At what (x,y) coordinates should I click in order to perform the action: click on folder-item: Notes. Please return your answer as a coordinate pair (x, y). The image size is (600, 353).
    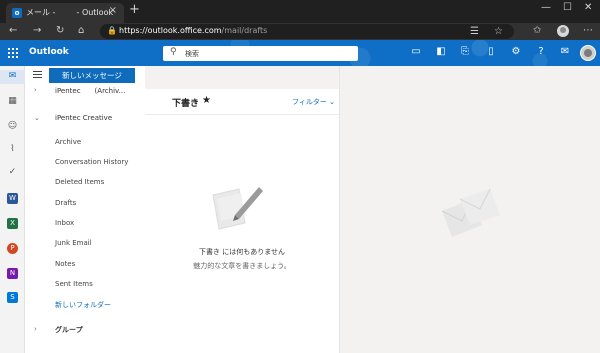
    Looking at the image, I should click on (65, 264).